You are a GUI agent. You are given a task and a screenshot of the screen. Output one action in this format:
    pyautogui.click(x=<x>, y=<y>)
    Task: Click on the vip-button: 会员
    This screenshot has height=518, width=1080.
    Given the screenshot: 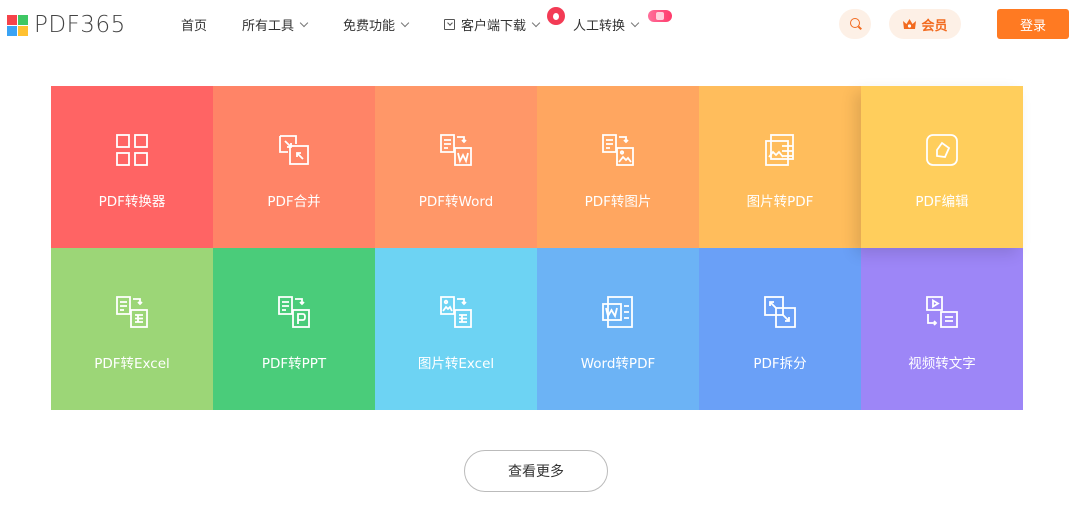 What is the action you would take?
    pyautogui.click(x=925, y=24)
    